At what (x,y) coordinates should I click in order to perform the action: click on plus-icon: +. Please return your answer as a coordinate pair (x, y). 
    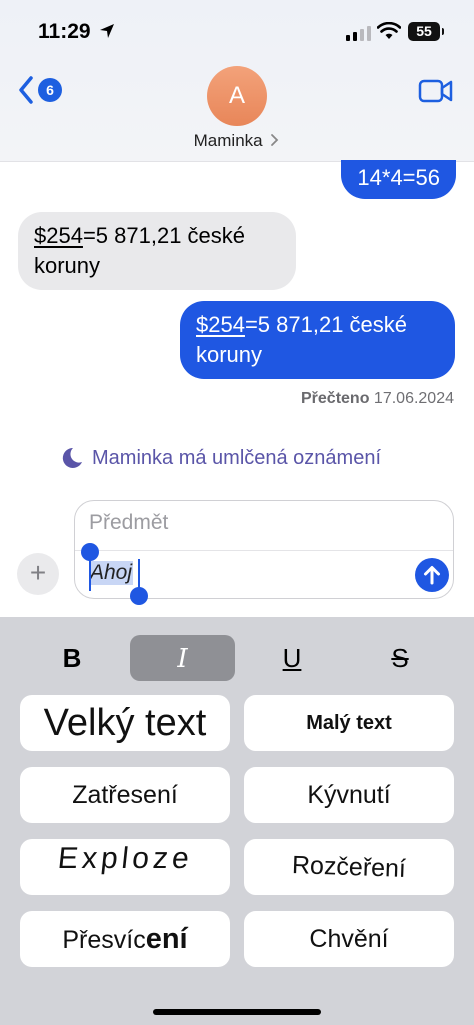
    Looking at the image, I should click on (38, 572).